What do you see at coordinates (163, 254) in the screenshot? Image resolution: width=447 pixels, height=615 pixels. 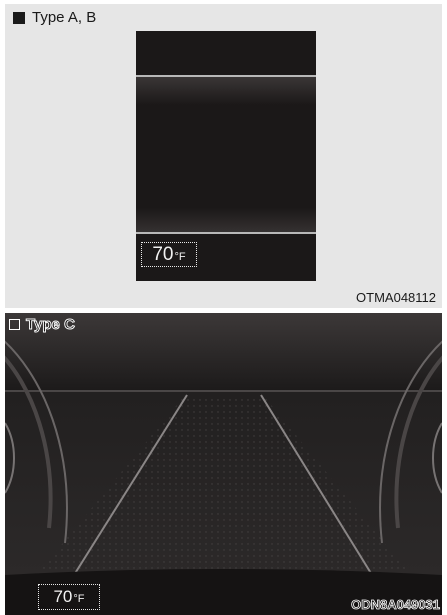 I see `temperature-value-a: 70` at bounding box center [163, 254].